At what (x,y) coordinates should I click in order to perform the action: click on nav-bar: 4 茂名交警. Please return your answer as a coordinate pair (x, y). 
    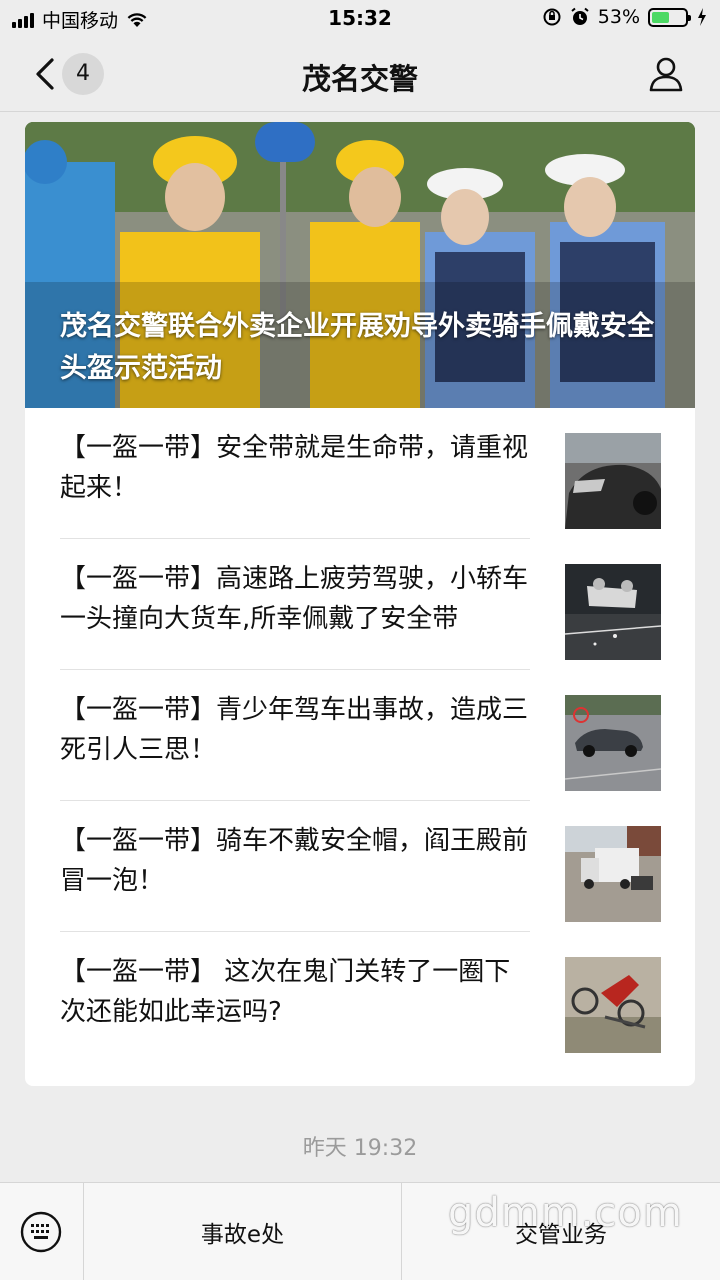
    Looking at the image, I should click on (360, 74).